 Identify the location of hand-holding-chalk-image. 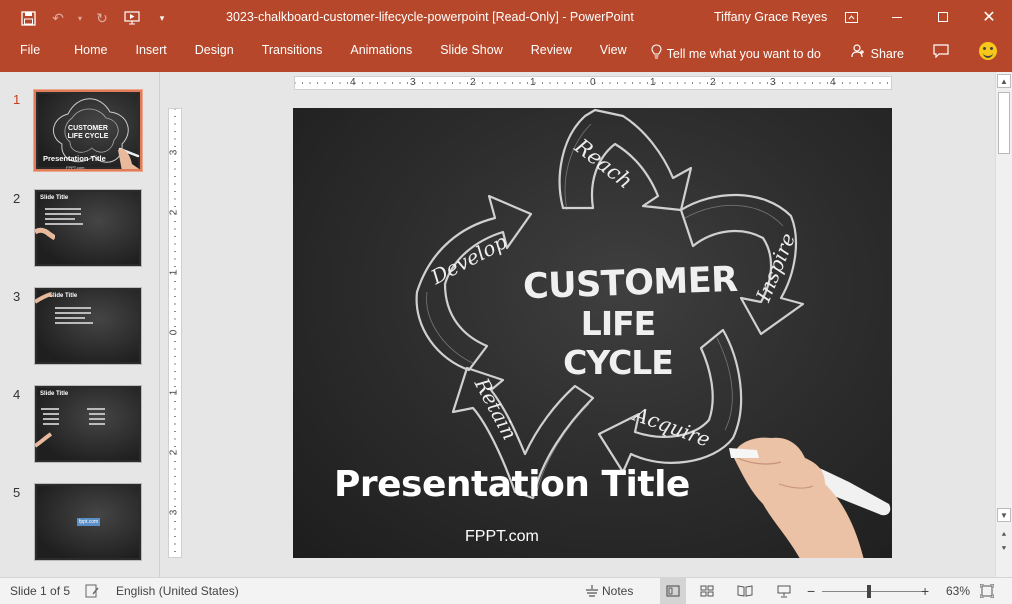
(810, 497).